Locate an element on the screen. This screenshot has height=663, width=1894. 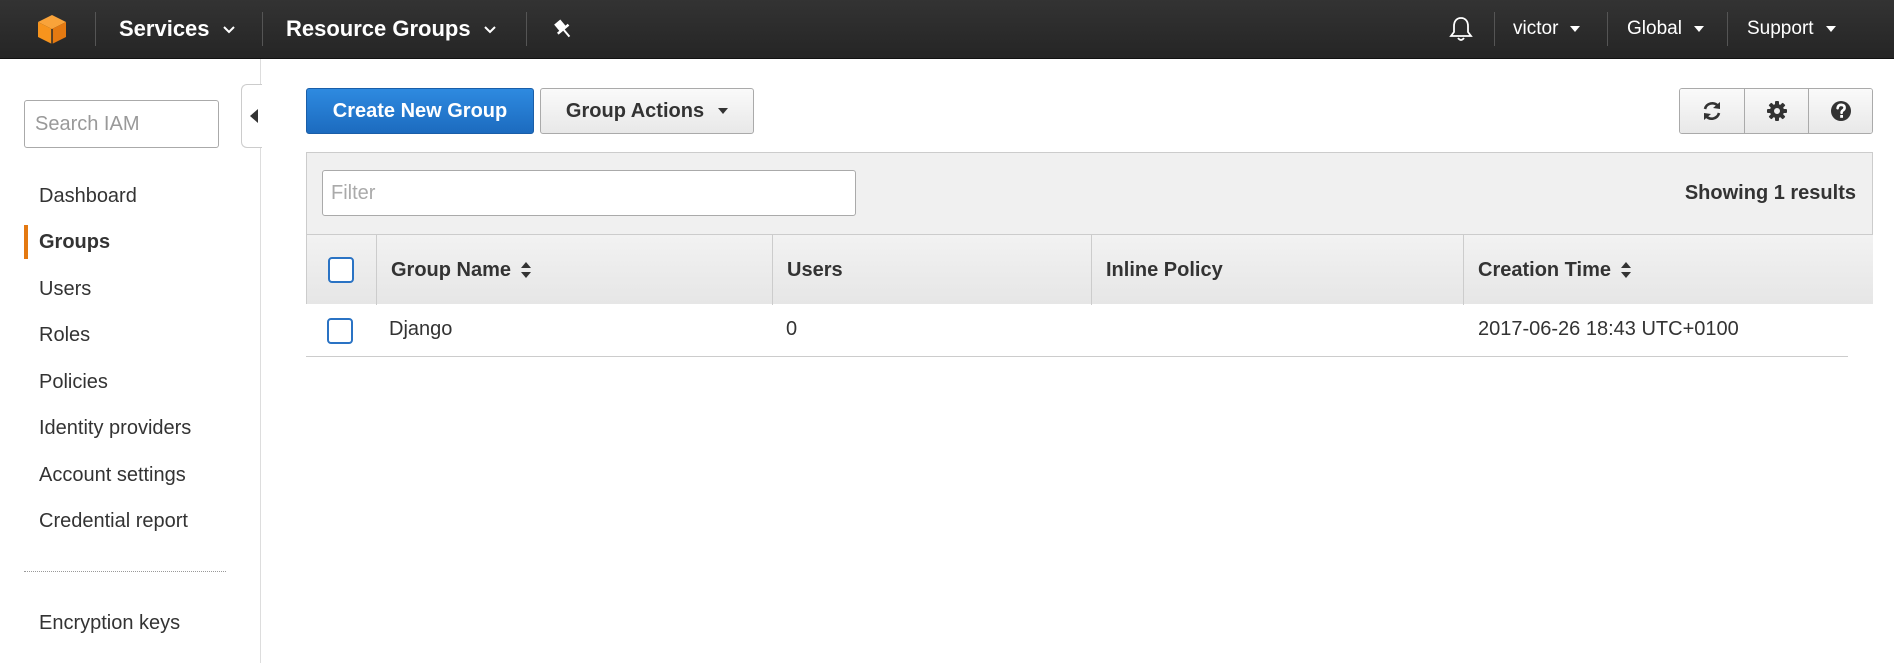
column-header-creation-time: Creation Time is located at coordinates (1555, 270).